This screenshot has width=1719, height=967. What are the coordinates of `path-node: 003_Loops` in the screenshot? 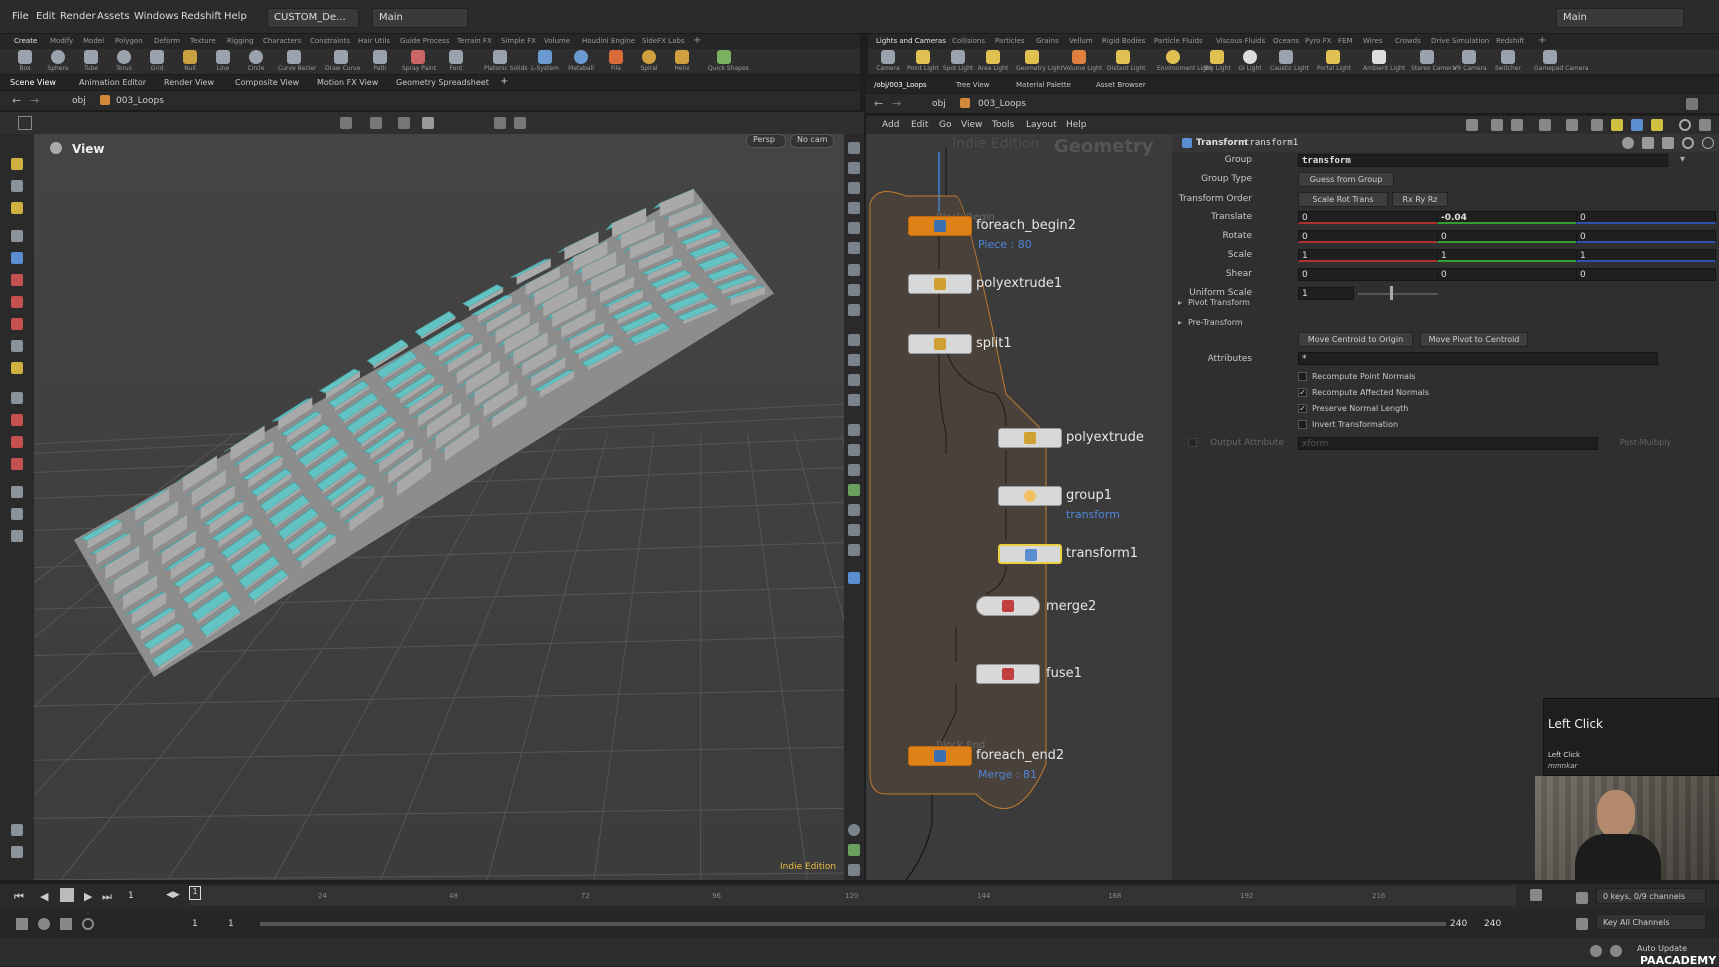 It's located at (140, 101).